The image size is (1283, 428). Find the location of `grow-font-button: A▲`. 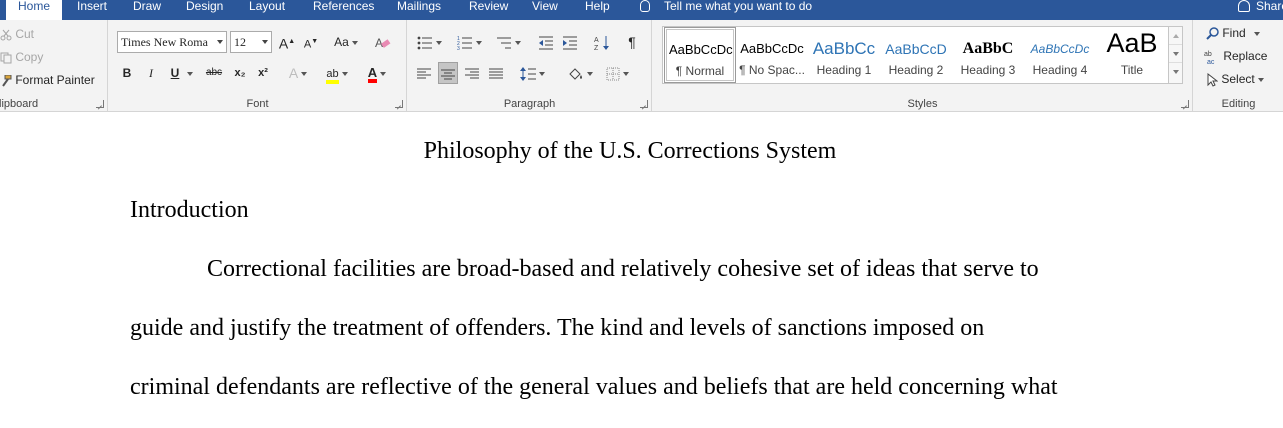

grow-font-button: A▲ is located at coordinates (287, 42).